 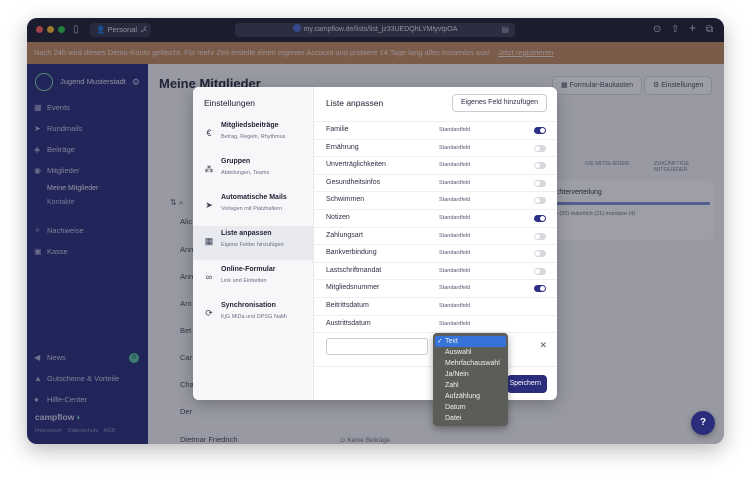 What do you see at coordinates (353, 182) in the screenshot?
I see `field-label: Gesundheitsinfos` at bounding box center [353, 182].